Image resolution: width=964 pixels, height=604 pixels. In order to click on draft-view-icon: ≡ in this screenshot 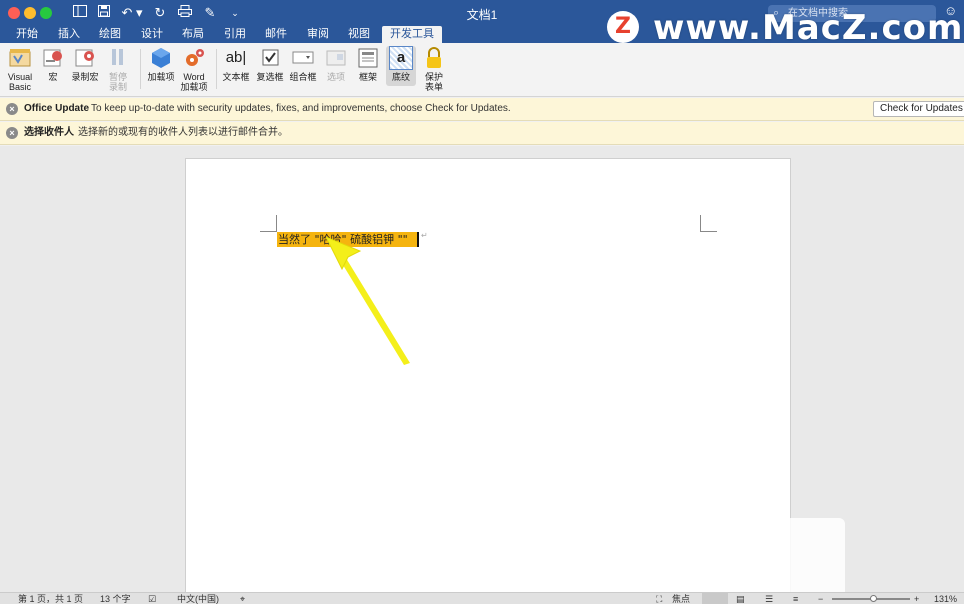, I will do `click(795, 598)`.